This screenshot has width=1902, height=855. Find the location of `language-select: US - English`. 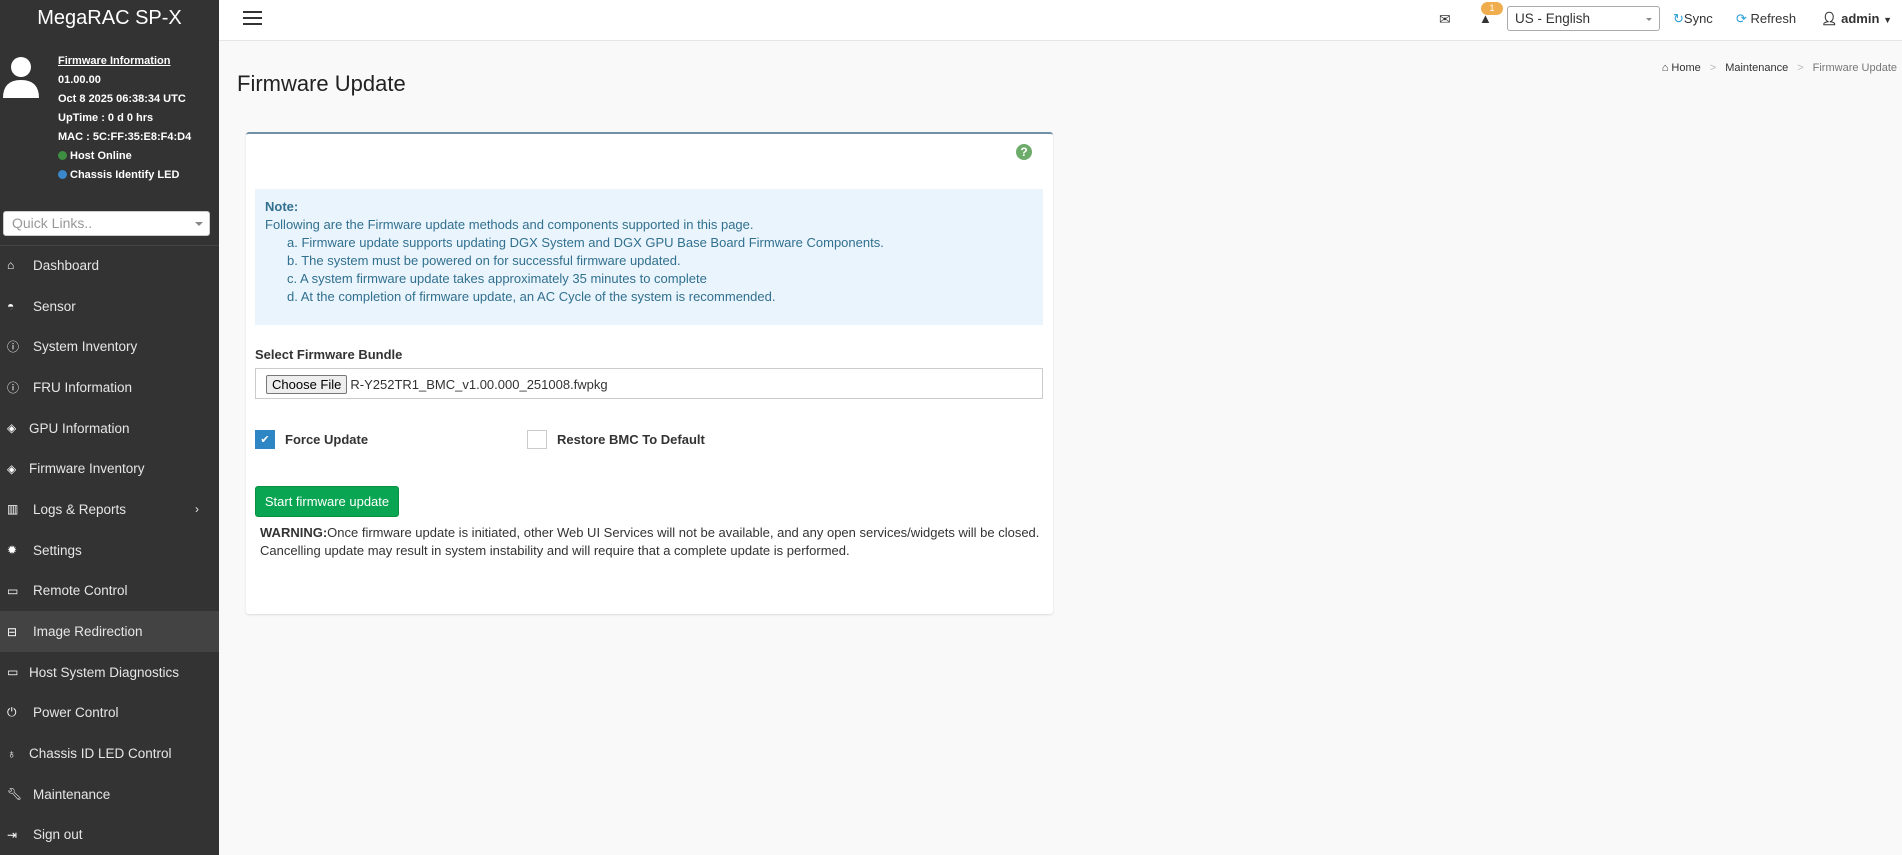

language-select: US - English is located at coordinates (1583, 18).